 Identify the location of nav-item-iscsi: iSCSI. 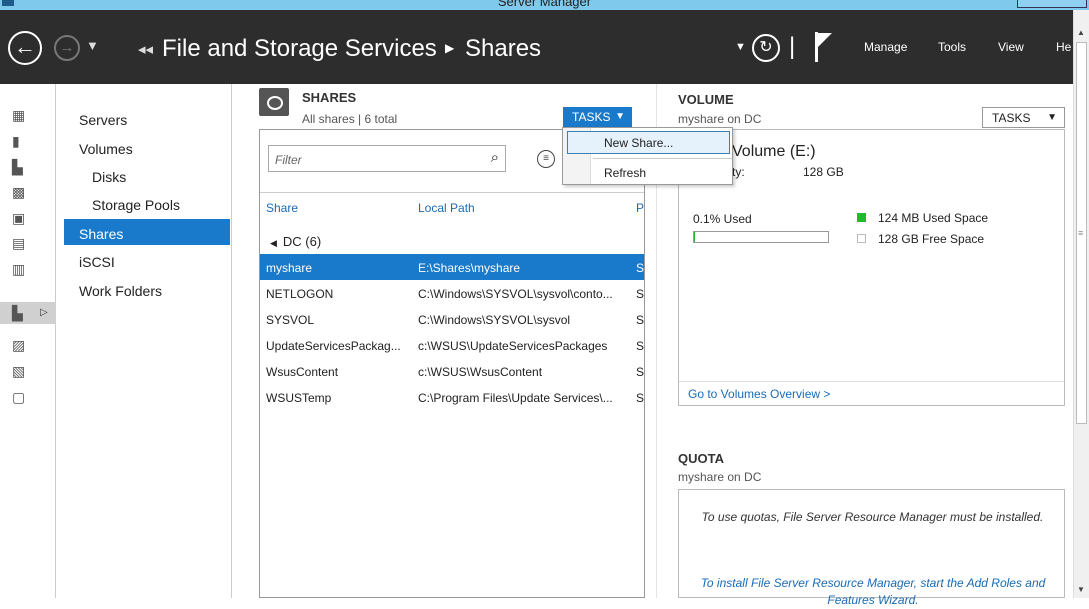
(97, 262).